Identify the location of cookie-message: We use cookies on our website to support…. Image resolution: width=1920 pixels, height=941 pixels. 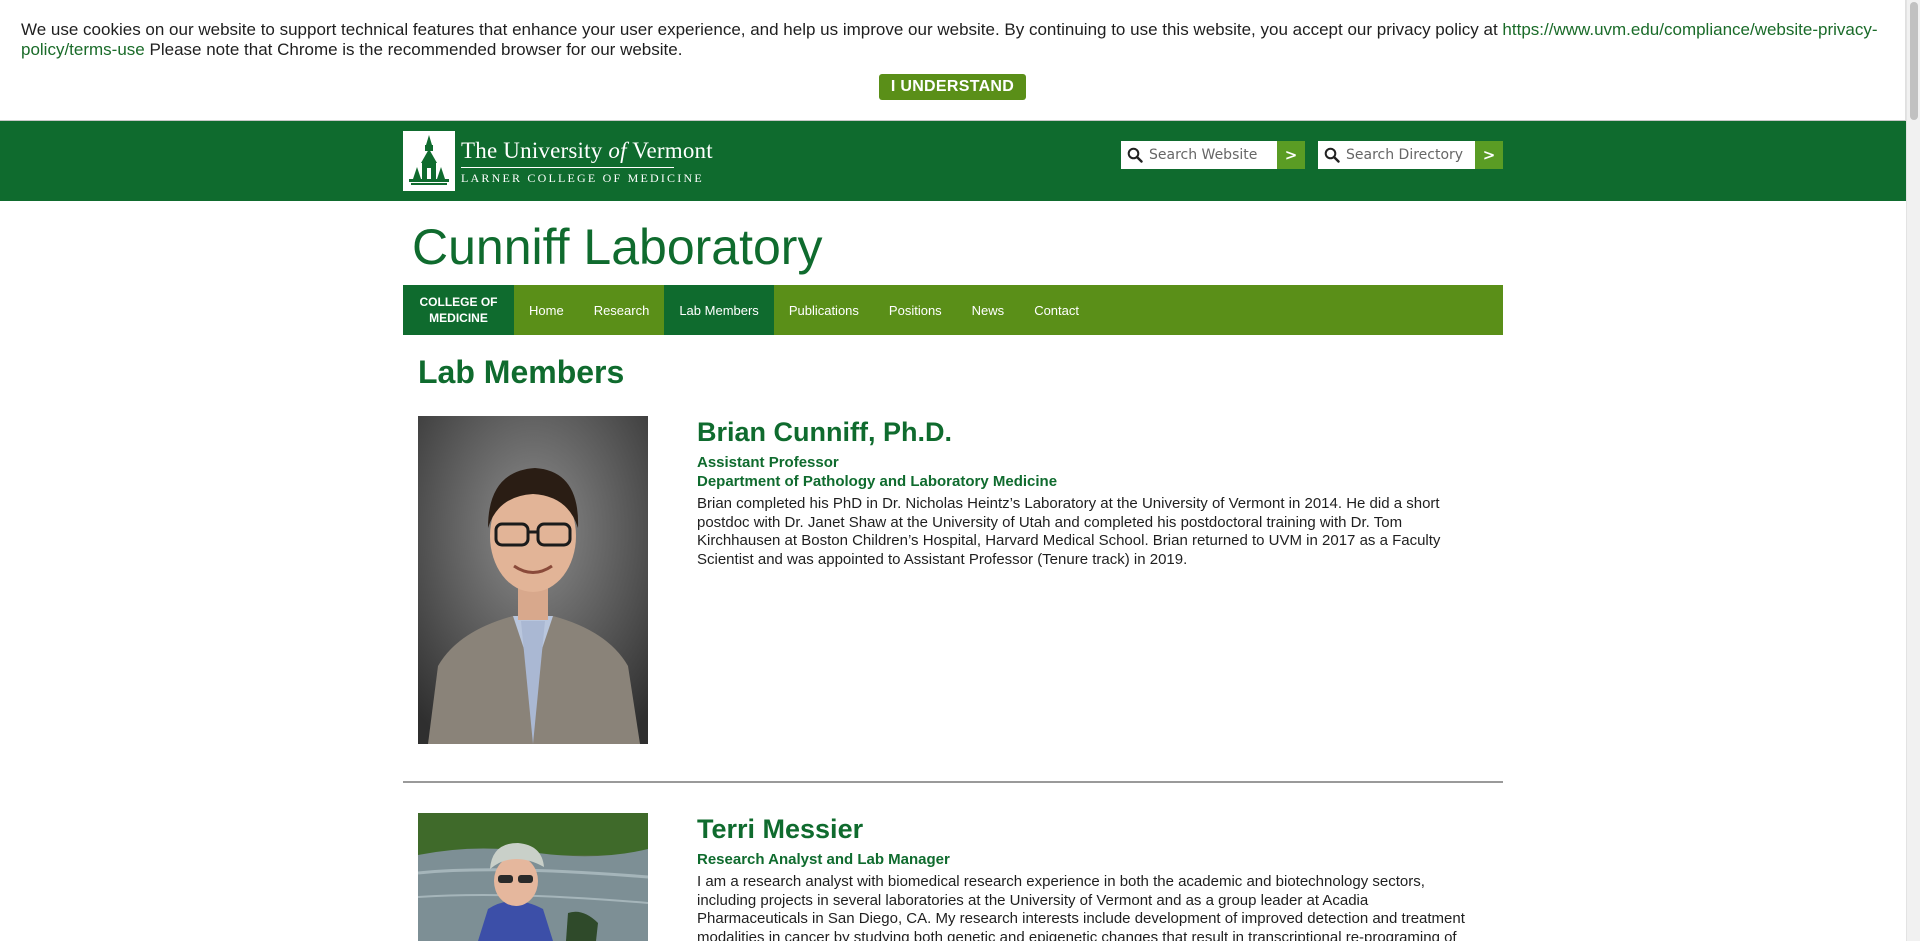
(956, 40).